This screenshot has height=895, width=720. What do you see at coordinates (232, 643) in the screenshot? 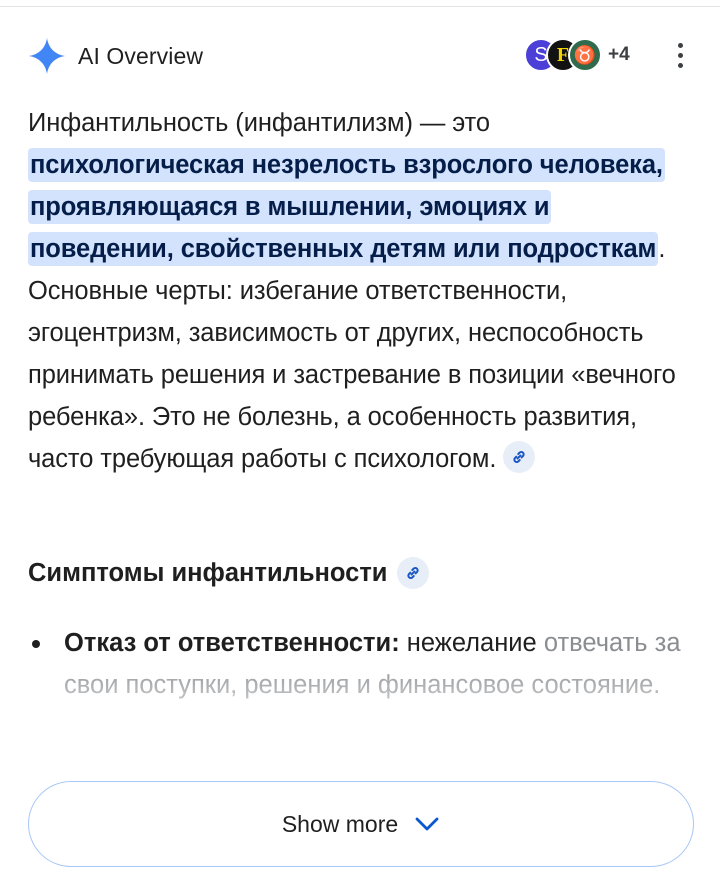
I see `bullet-title: Отказ от ответственности:` at bounding box center [232, 643].